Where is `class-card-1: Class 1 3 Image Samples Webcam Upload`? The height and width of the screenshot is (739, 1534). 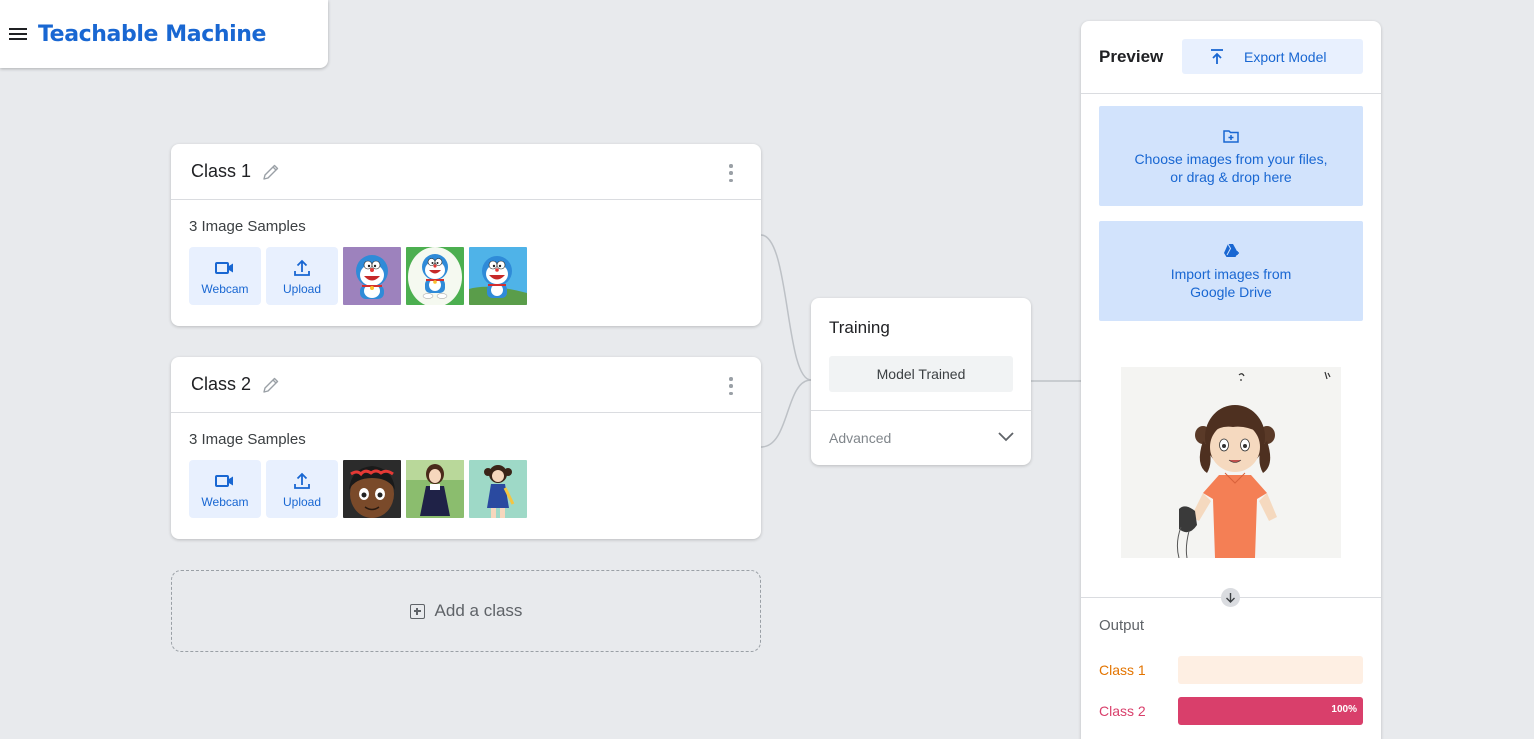 class-card-1: Class 1 3 Image Samples Webcam Upload is located at coordinates (466, 235).